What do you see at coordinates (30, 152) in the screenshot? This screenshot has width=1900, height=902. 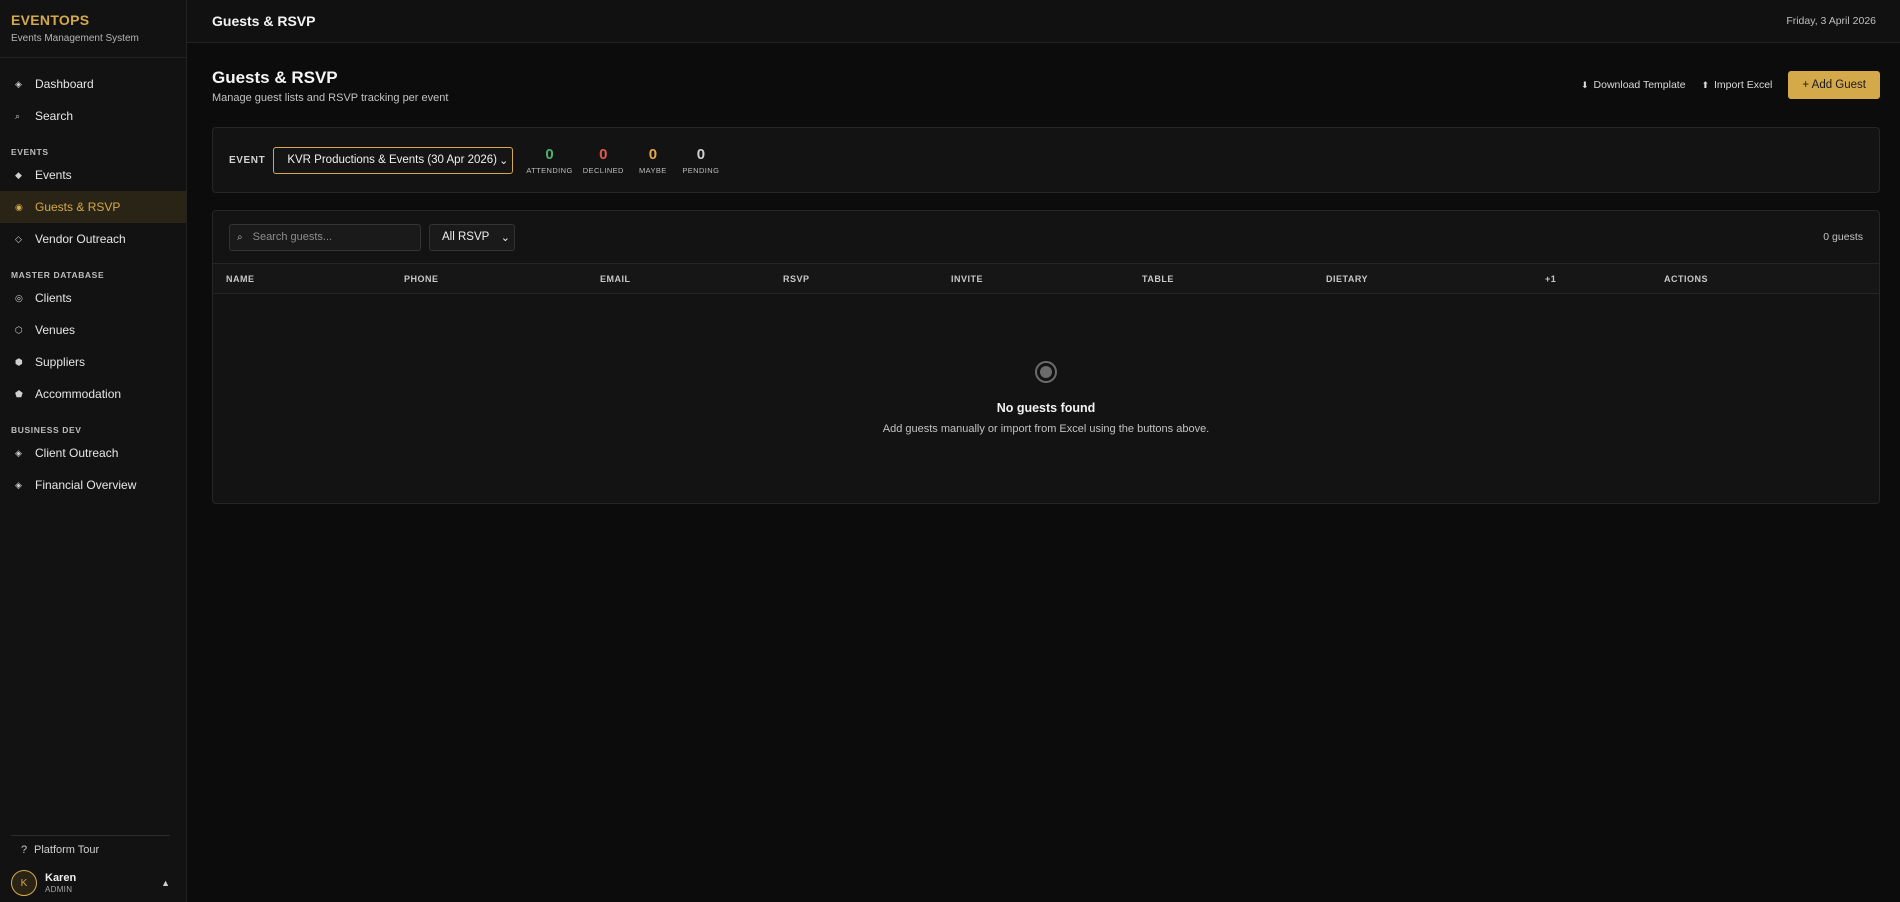 I see `nav-section-title: EVENTS` at bounding box center [30, 152].